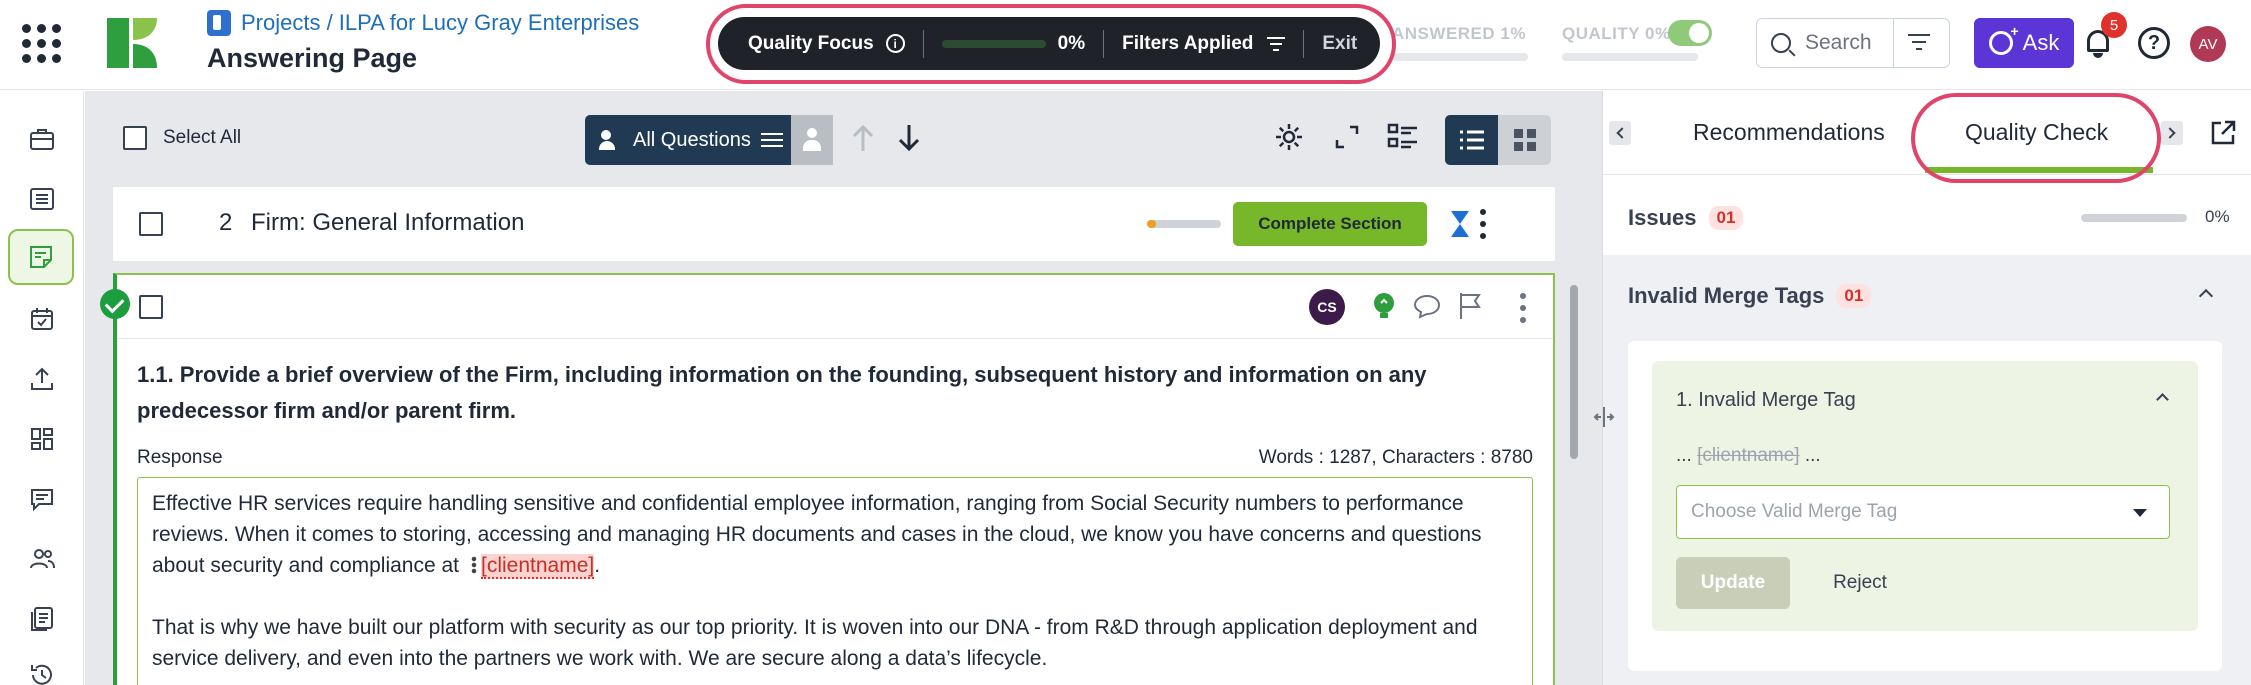 This screenshot has width=2251, height=685. Describe the element at coordinates (2223, 133) in the screenshot. I see `open-external-icon` at that location.